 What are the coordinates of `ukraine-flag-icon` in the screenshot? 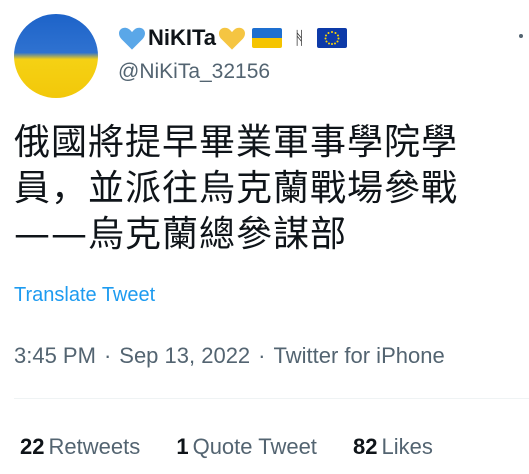 It's located at (267, 38).